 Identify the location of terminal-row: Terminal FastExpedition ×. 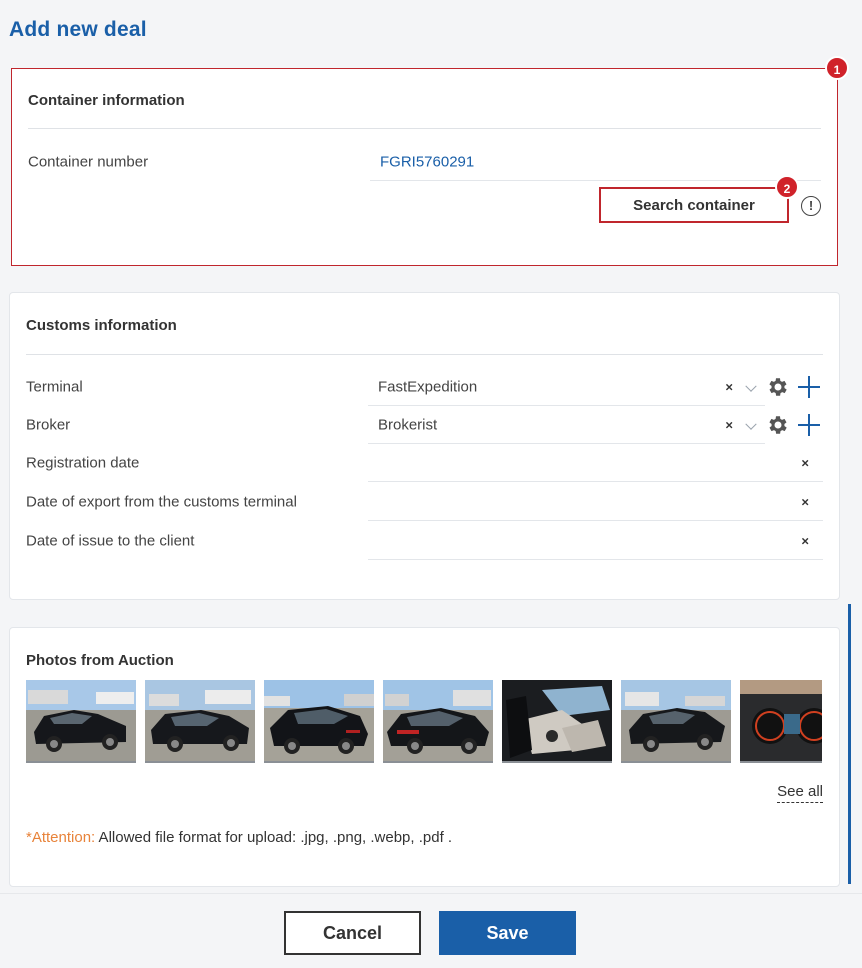
(424, 387).